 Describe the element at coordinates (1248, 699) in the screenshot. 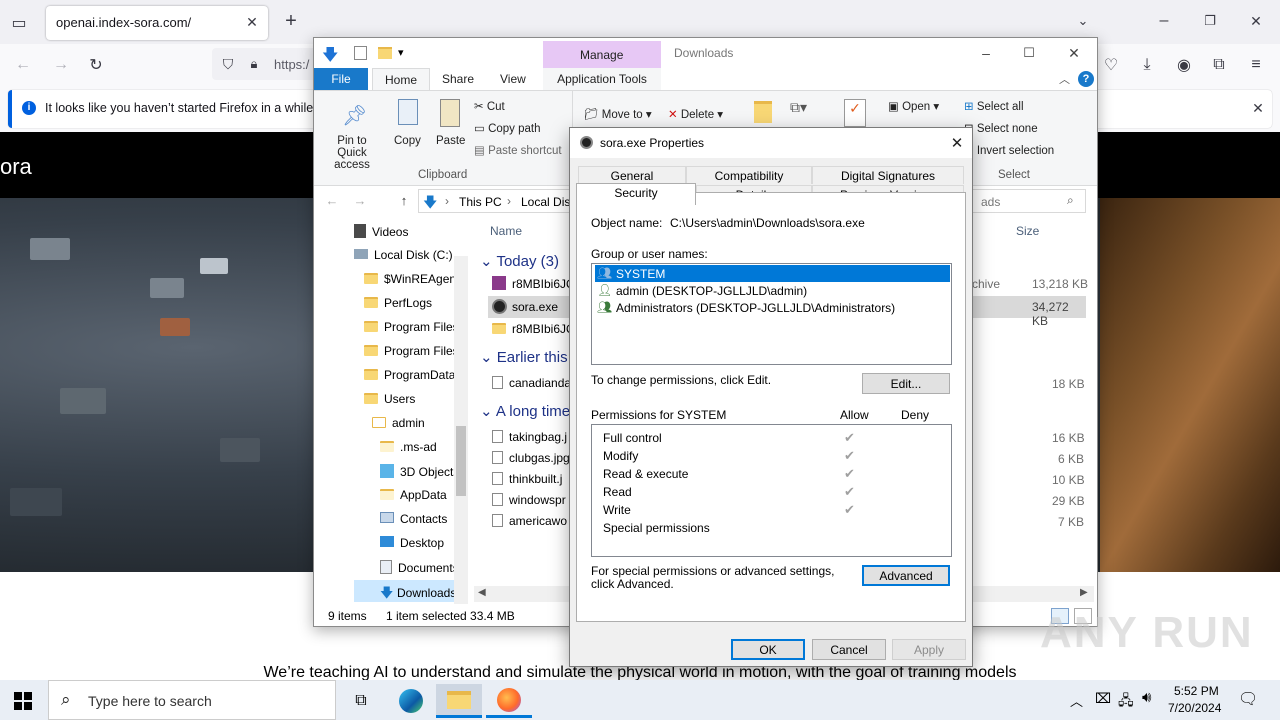

I see `notifications-icon: 🗨︎` at that location.